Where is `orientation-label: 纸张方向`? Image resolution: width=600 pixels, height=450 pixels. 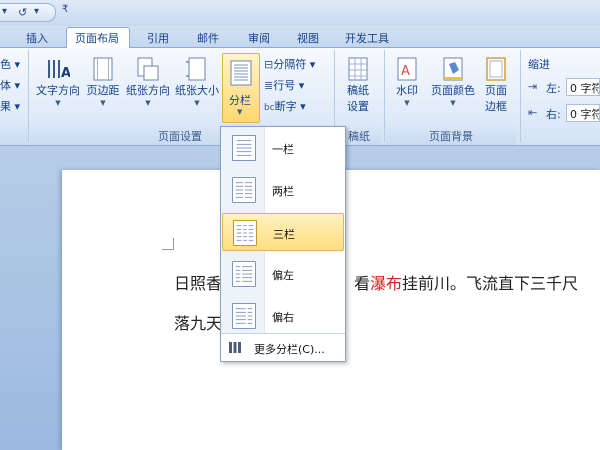
orientation-label: 纸张方向 is located at coordinates (148, 90).